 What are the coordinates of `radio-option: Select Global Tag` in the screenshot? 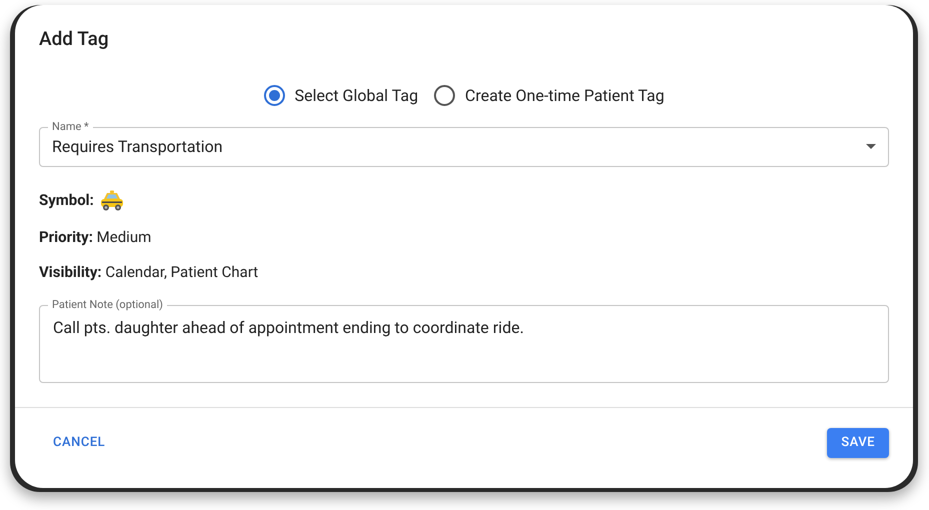 It's located at (341, 96).